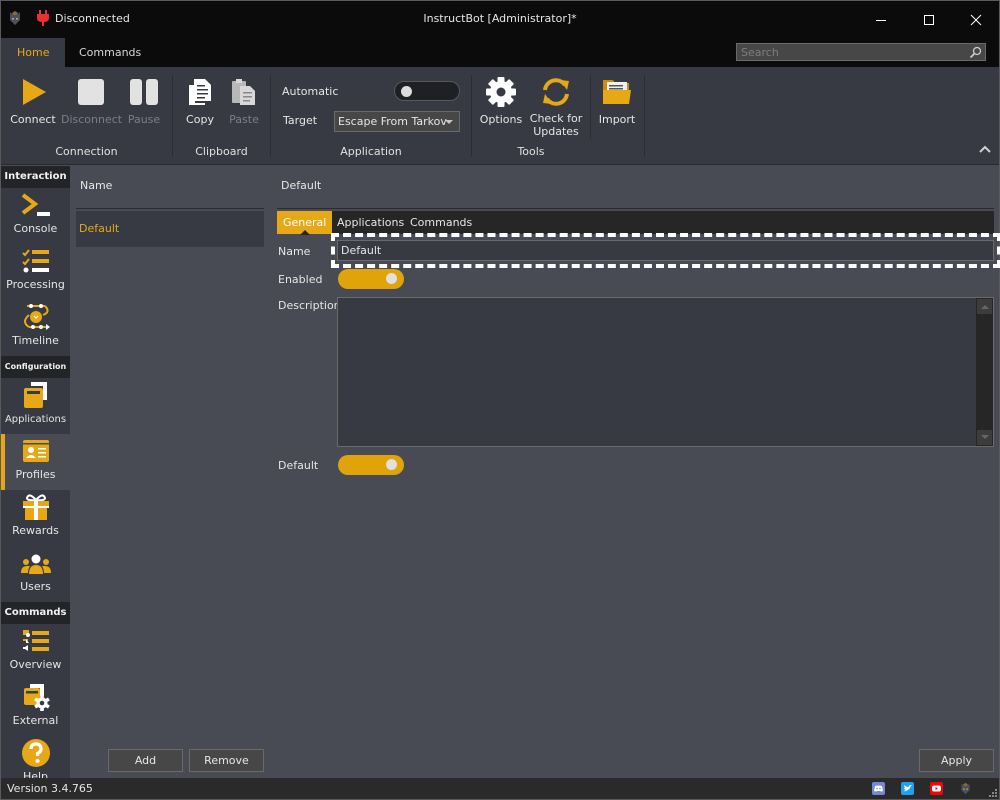 This screenshot has height=800, width=1000. I want to click on minimize-button, so click(881, 19).